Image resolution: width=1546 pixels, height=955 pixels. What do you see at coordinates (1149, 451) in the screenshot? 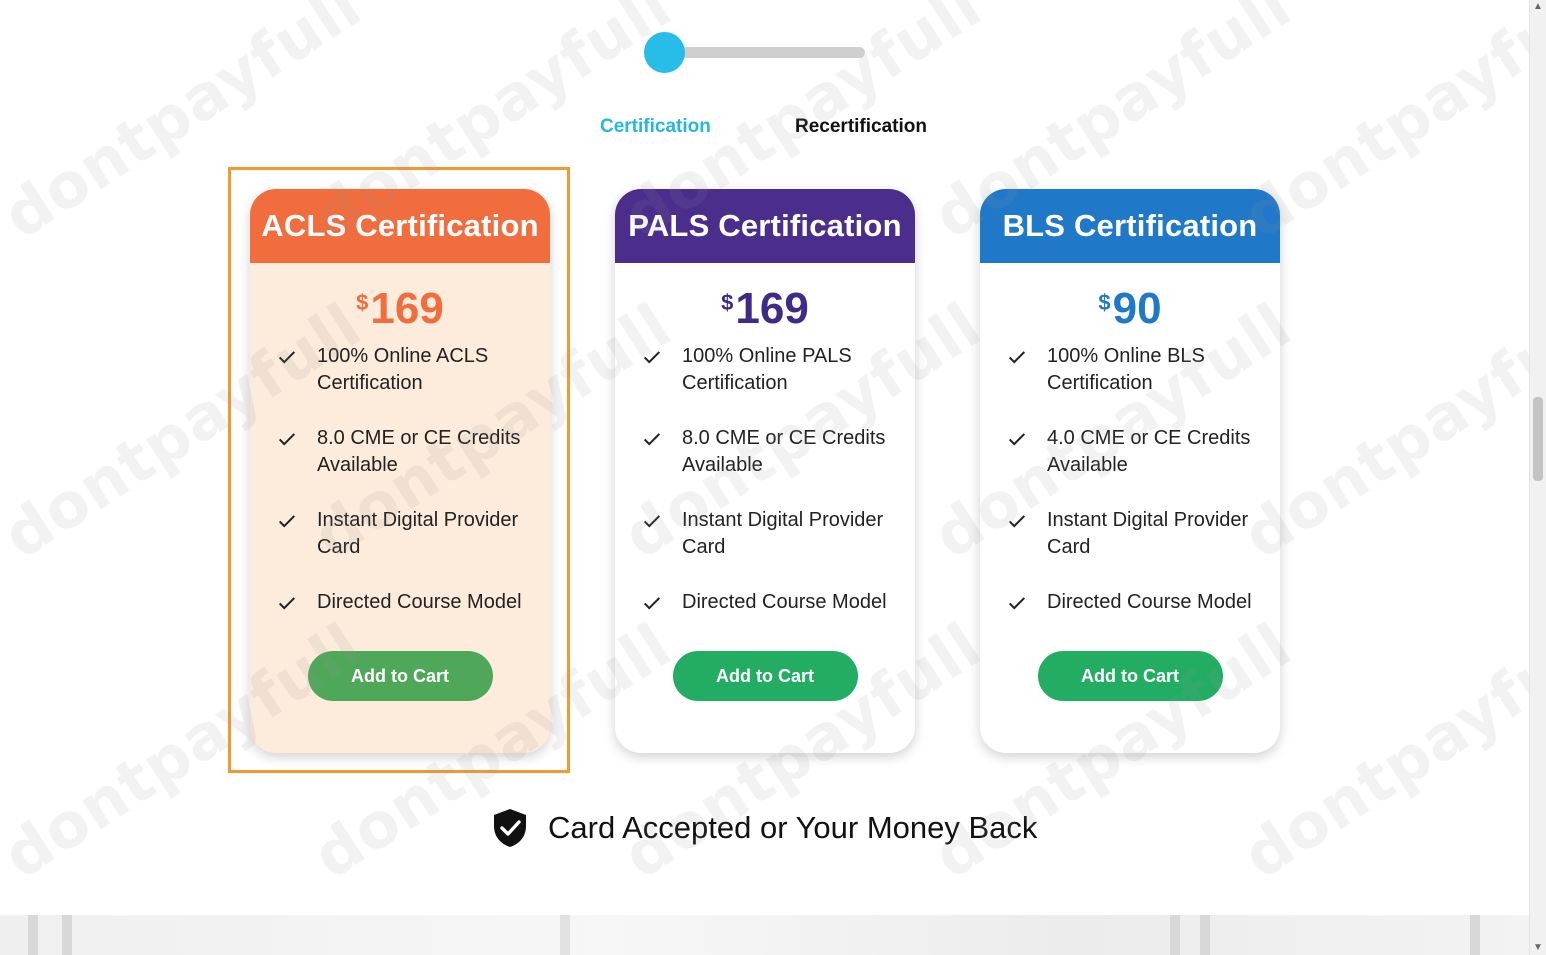
I see `feature-text: 4.0 CME or CE Credits Available` at bounding box center [1149, 451].